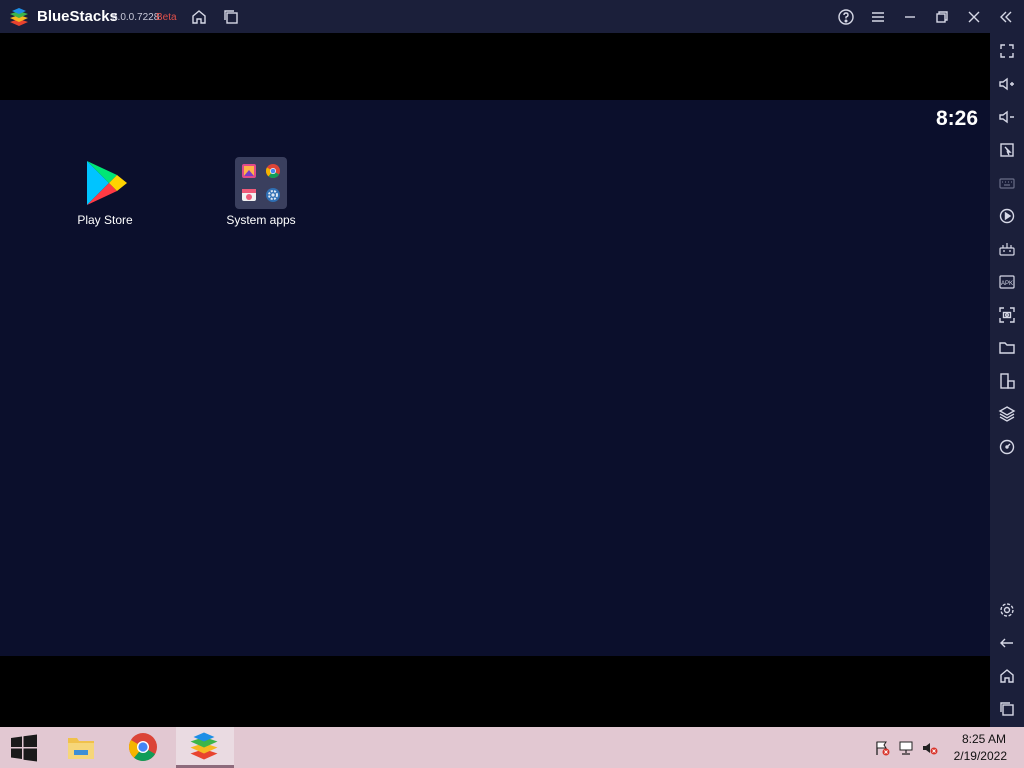 The width and height of the screenshot is (1024, 768). I want to click on app-play-store: Play Store, so click(105, 192).